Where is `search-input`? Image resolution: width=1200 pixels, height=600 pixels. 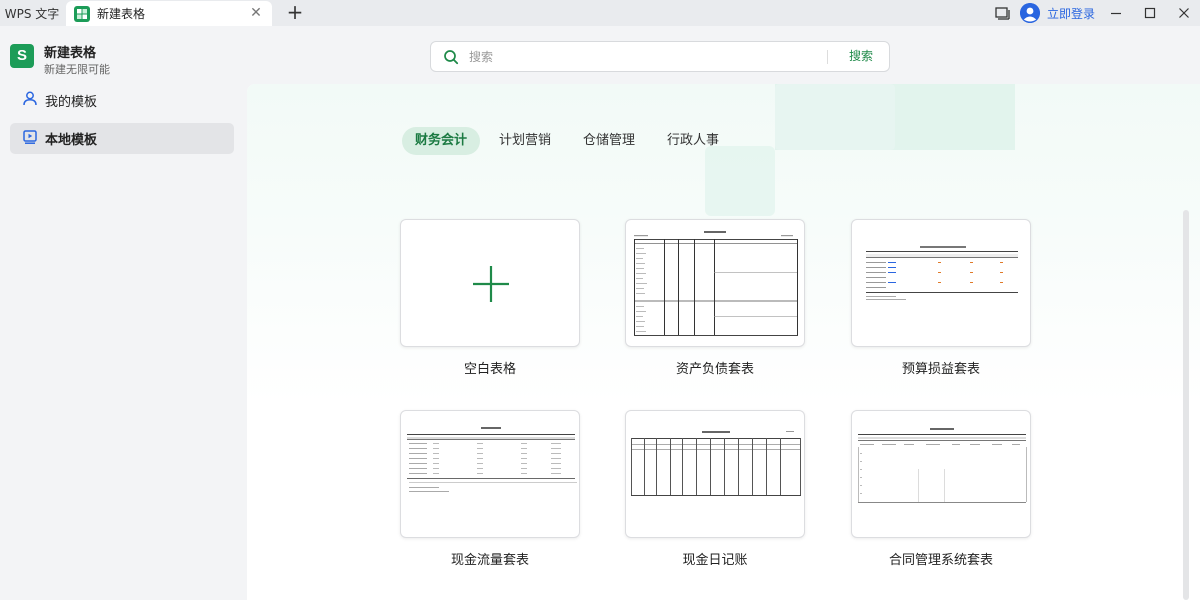
search-input is located at coordinates (654, 57).